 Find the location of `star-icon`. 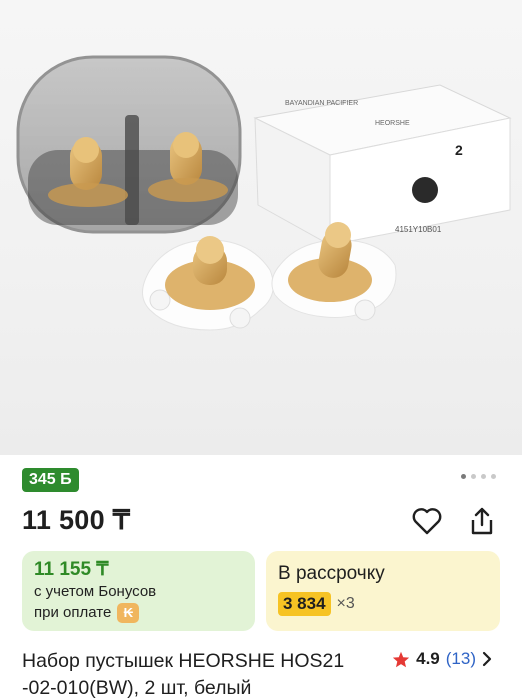

star-icon is located at coordinates (401, 659).